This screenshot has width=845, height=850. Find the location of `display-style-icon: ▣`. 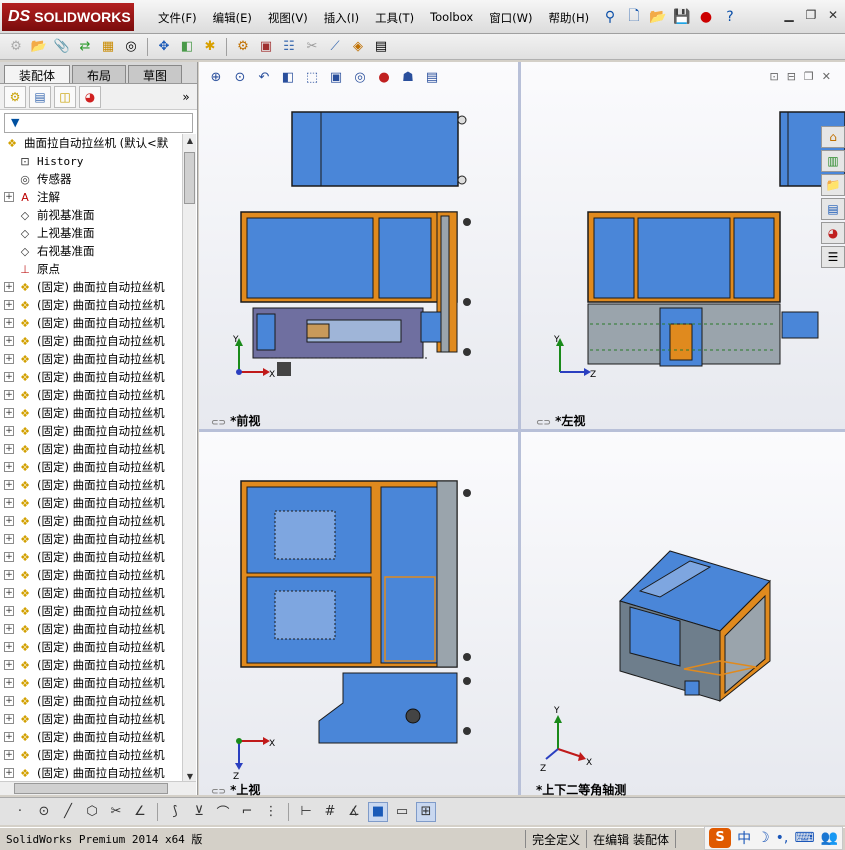

display-style-icon: ▣ is located at coordinates (336, 77).